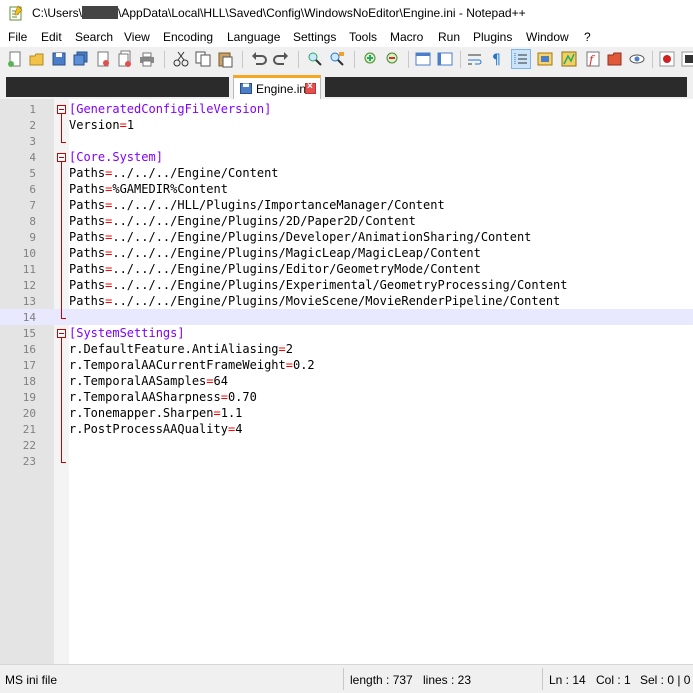  Describe the element at coordinates (29, 445) in the screenshot. I see `line-number: 22` at that location.